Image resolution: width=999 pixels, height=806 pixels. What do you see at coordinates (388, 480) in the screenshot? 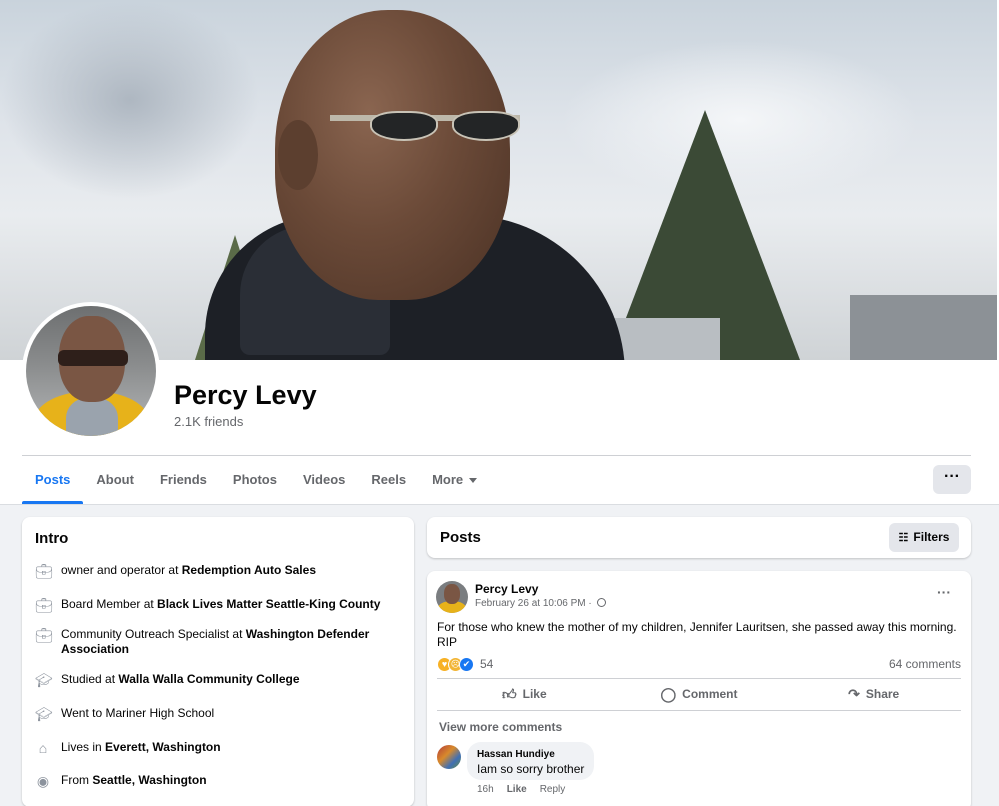
I see `tab-reels: Reels` at bounding box center [388, 480].